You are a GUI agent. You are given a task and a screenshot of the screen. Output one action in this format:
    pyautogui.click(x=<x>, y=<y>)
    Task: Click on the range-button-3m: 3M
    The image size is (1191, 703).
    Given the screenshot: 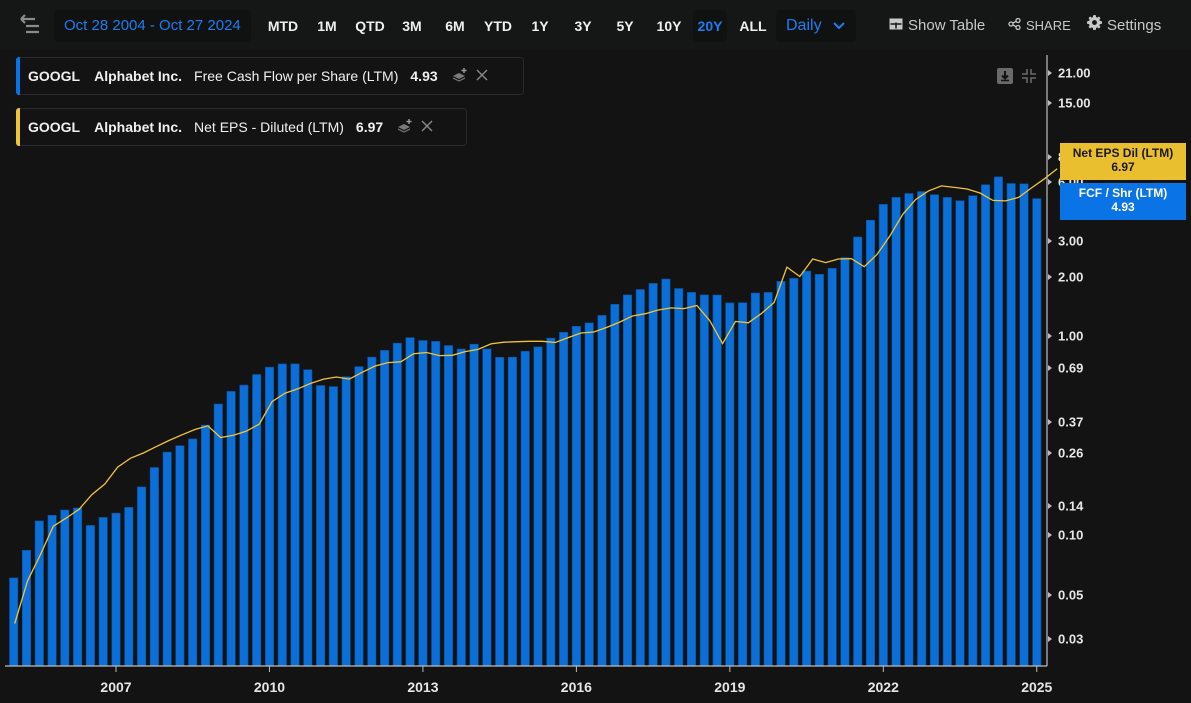 What is the action you would take?
    pyautogui.click(x=412, y=26)
    